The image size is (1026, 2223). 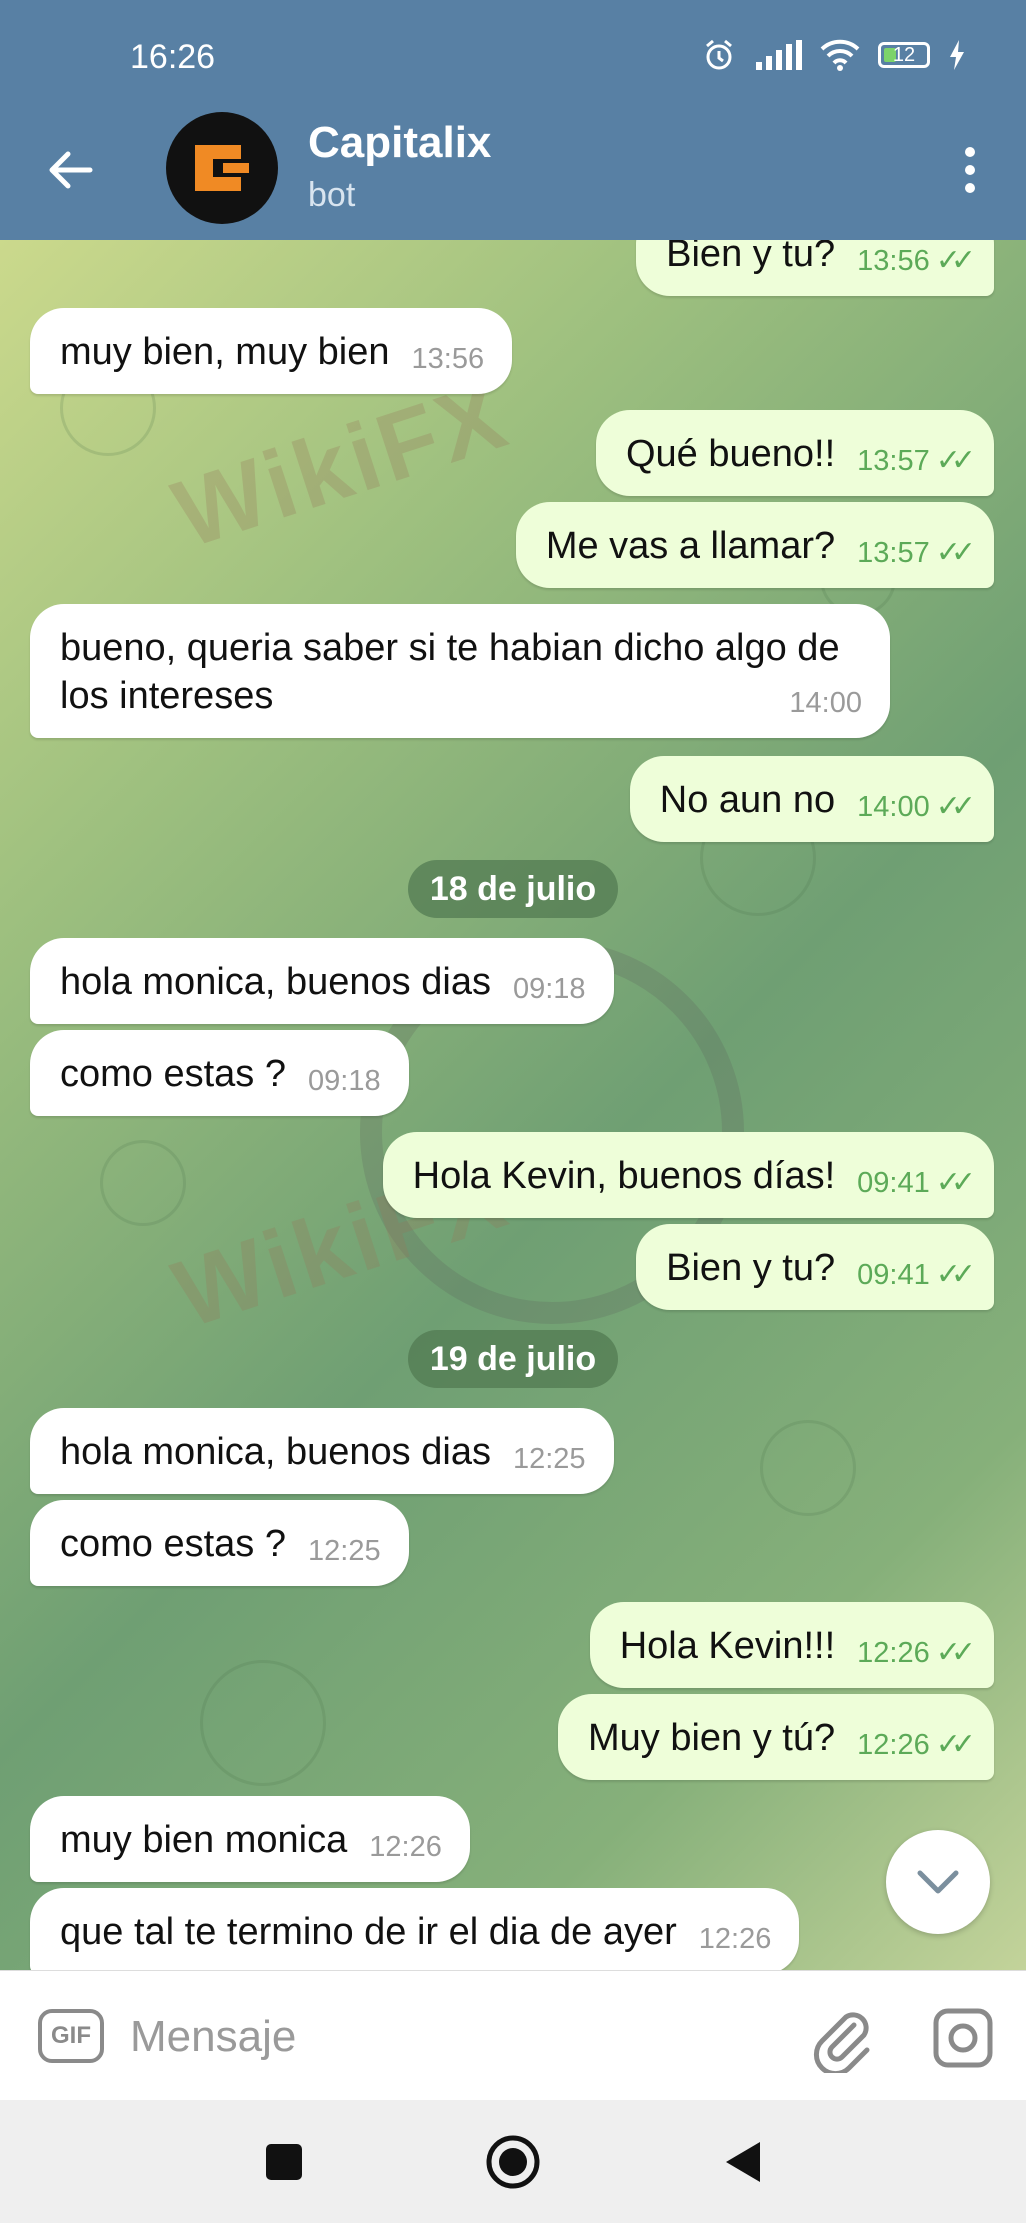 What do you see at coordinates (841, 2044) in the screenshot?
I see `paperclip-icon` at bounding box center [841, 2044].